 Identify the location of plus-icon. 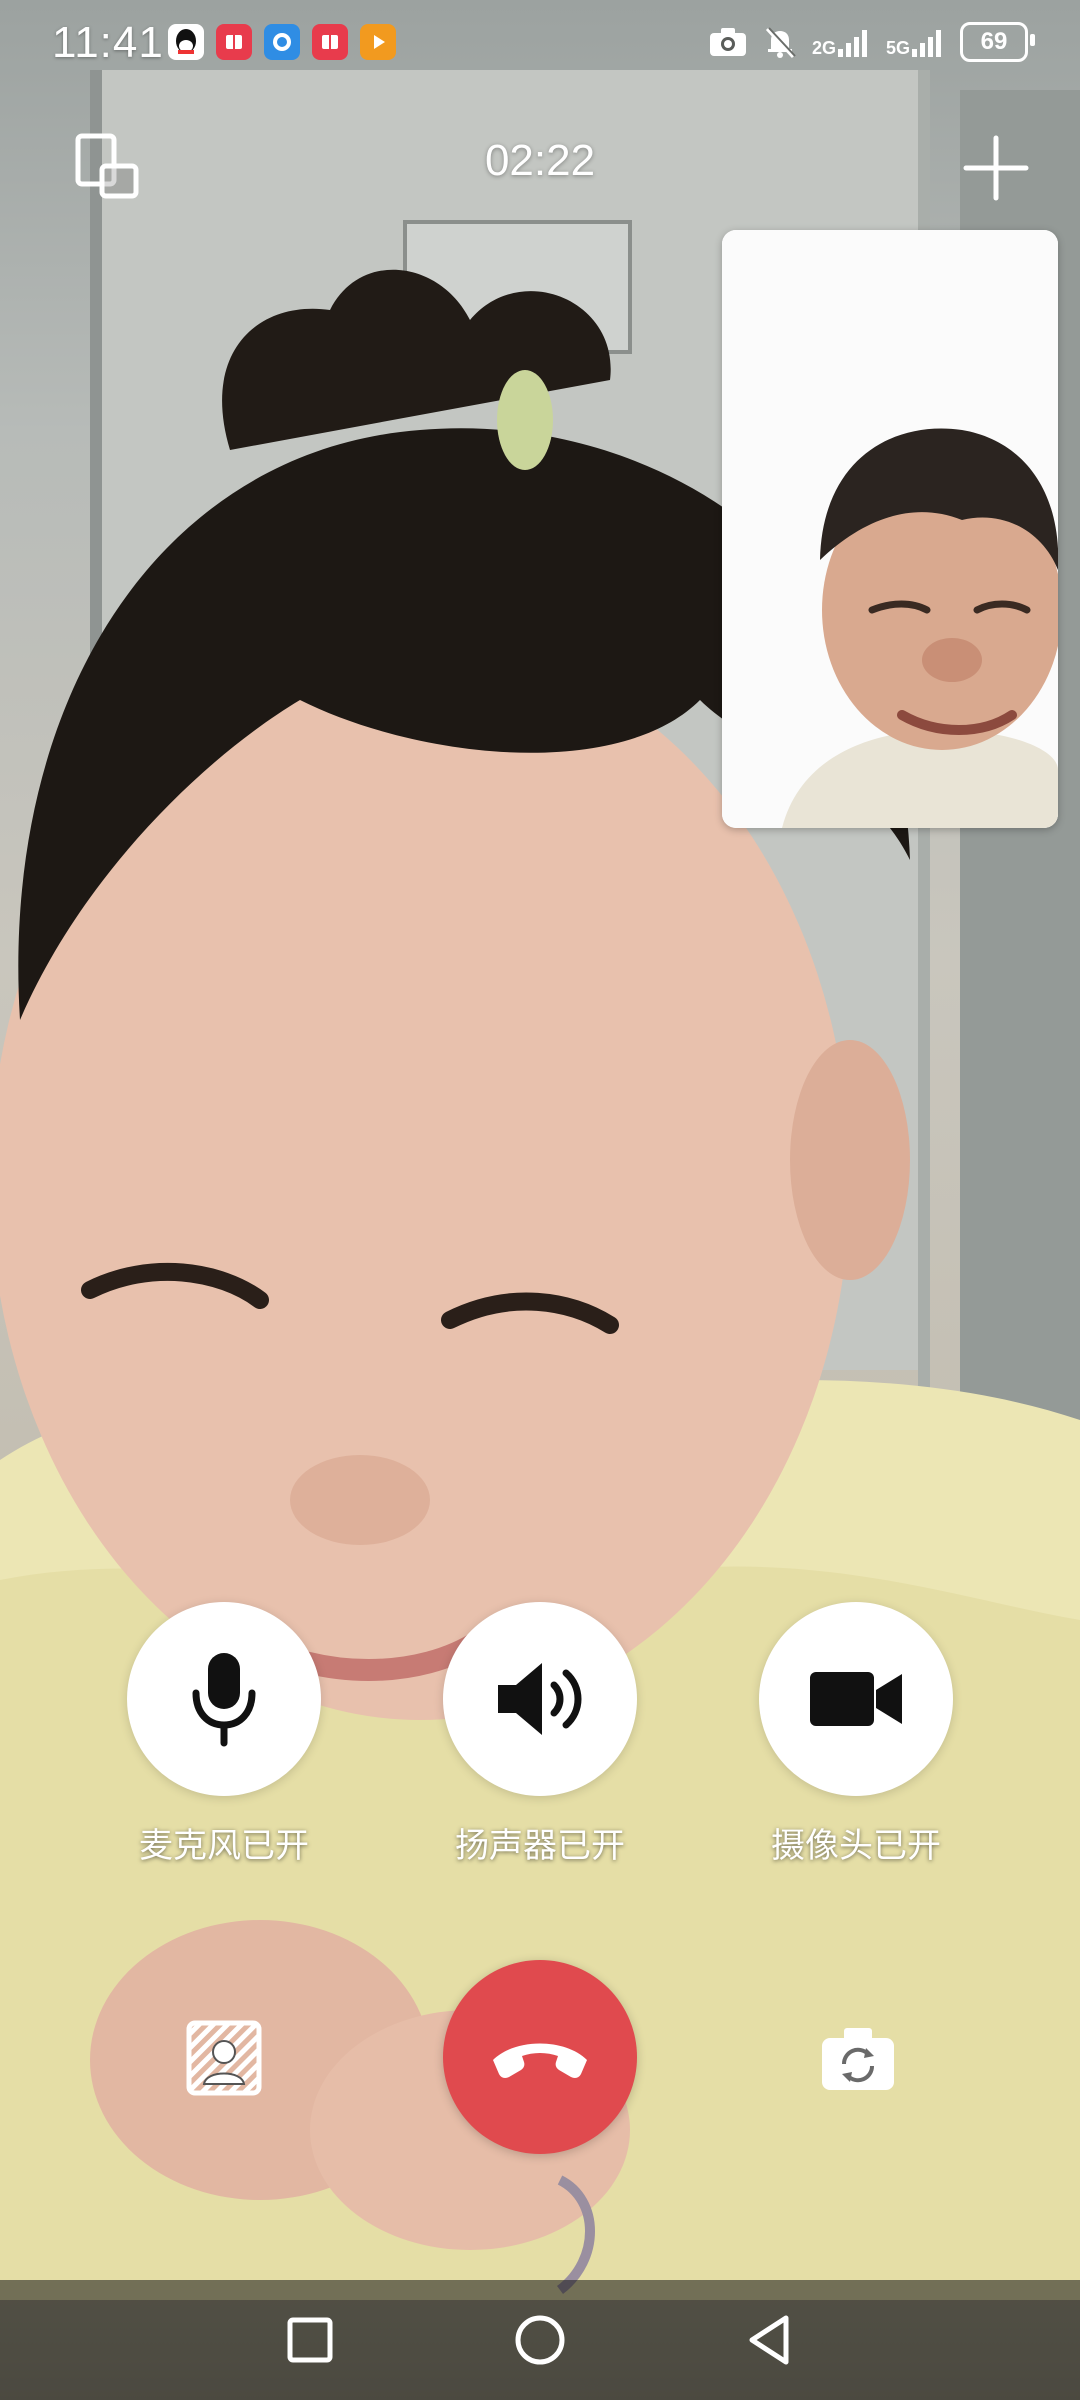
(996, 168).